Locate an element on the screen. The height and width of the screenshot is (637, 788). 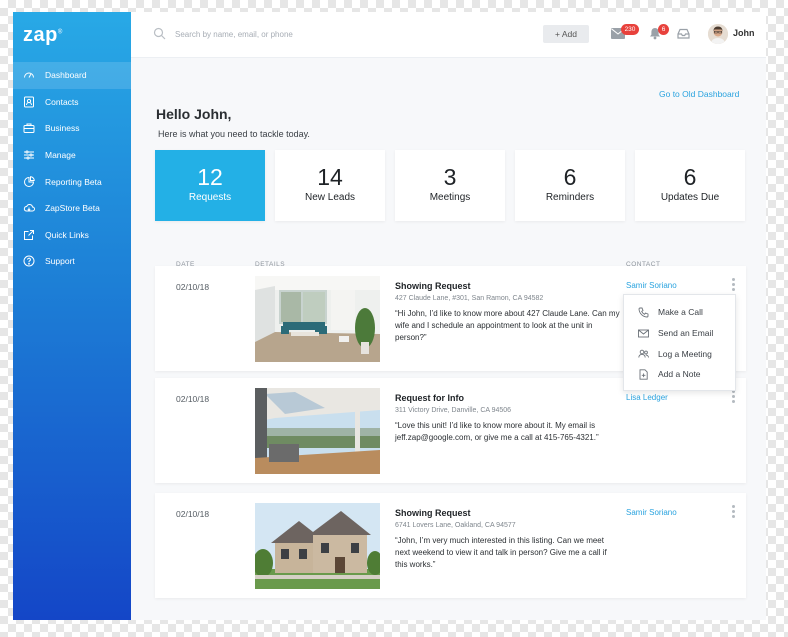
dashboard-icon is located at coordinates (29, 75).